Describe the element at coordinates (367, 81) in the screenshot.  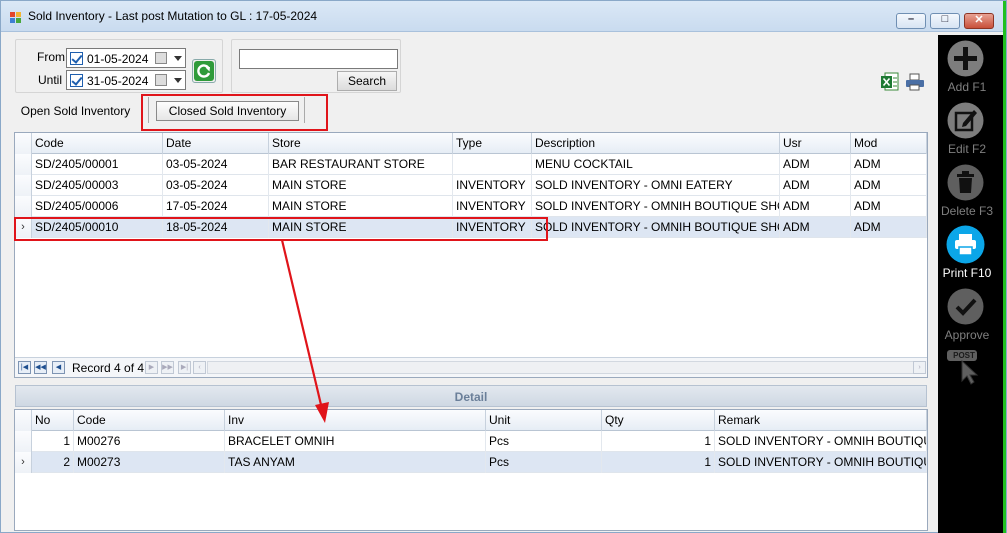
I see `search-button: Search` at that location.